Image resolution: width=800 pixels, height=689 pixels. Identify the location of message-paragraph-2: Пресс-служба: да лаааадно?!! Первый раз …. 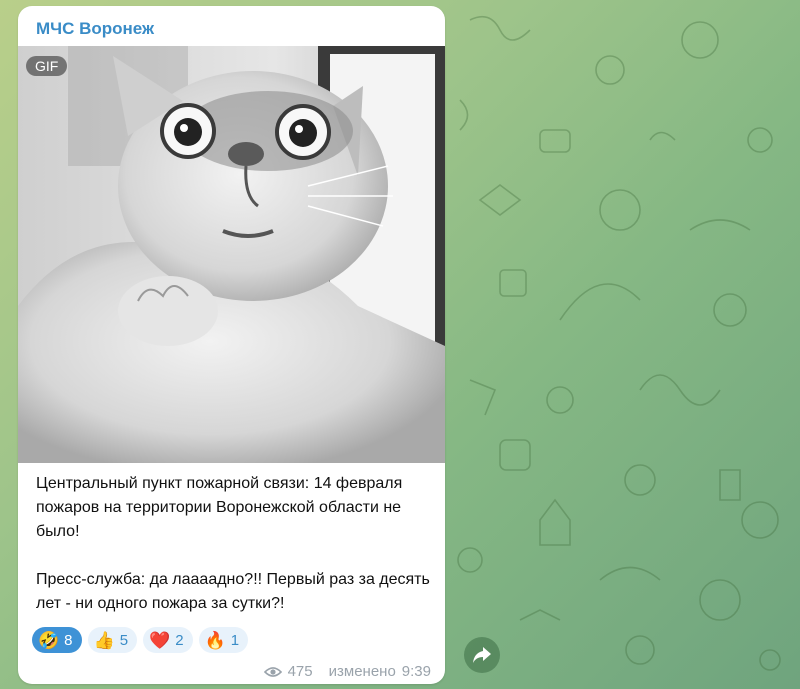
(233, 591).